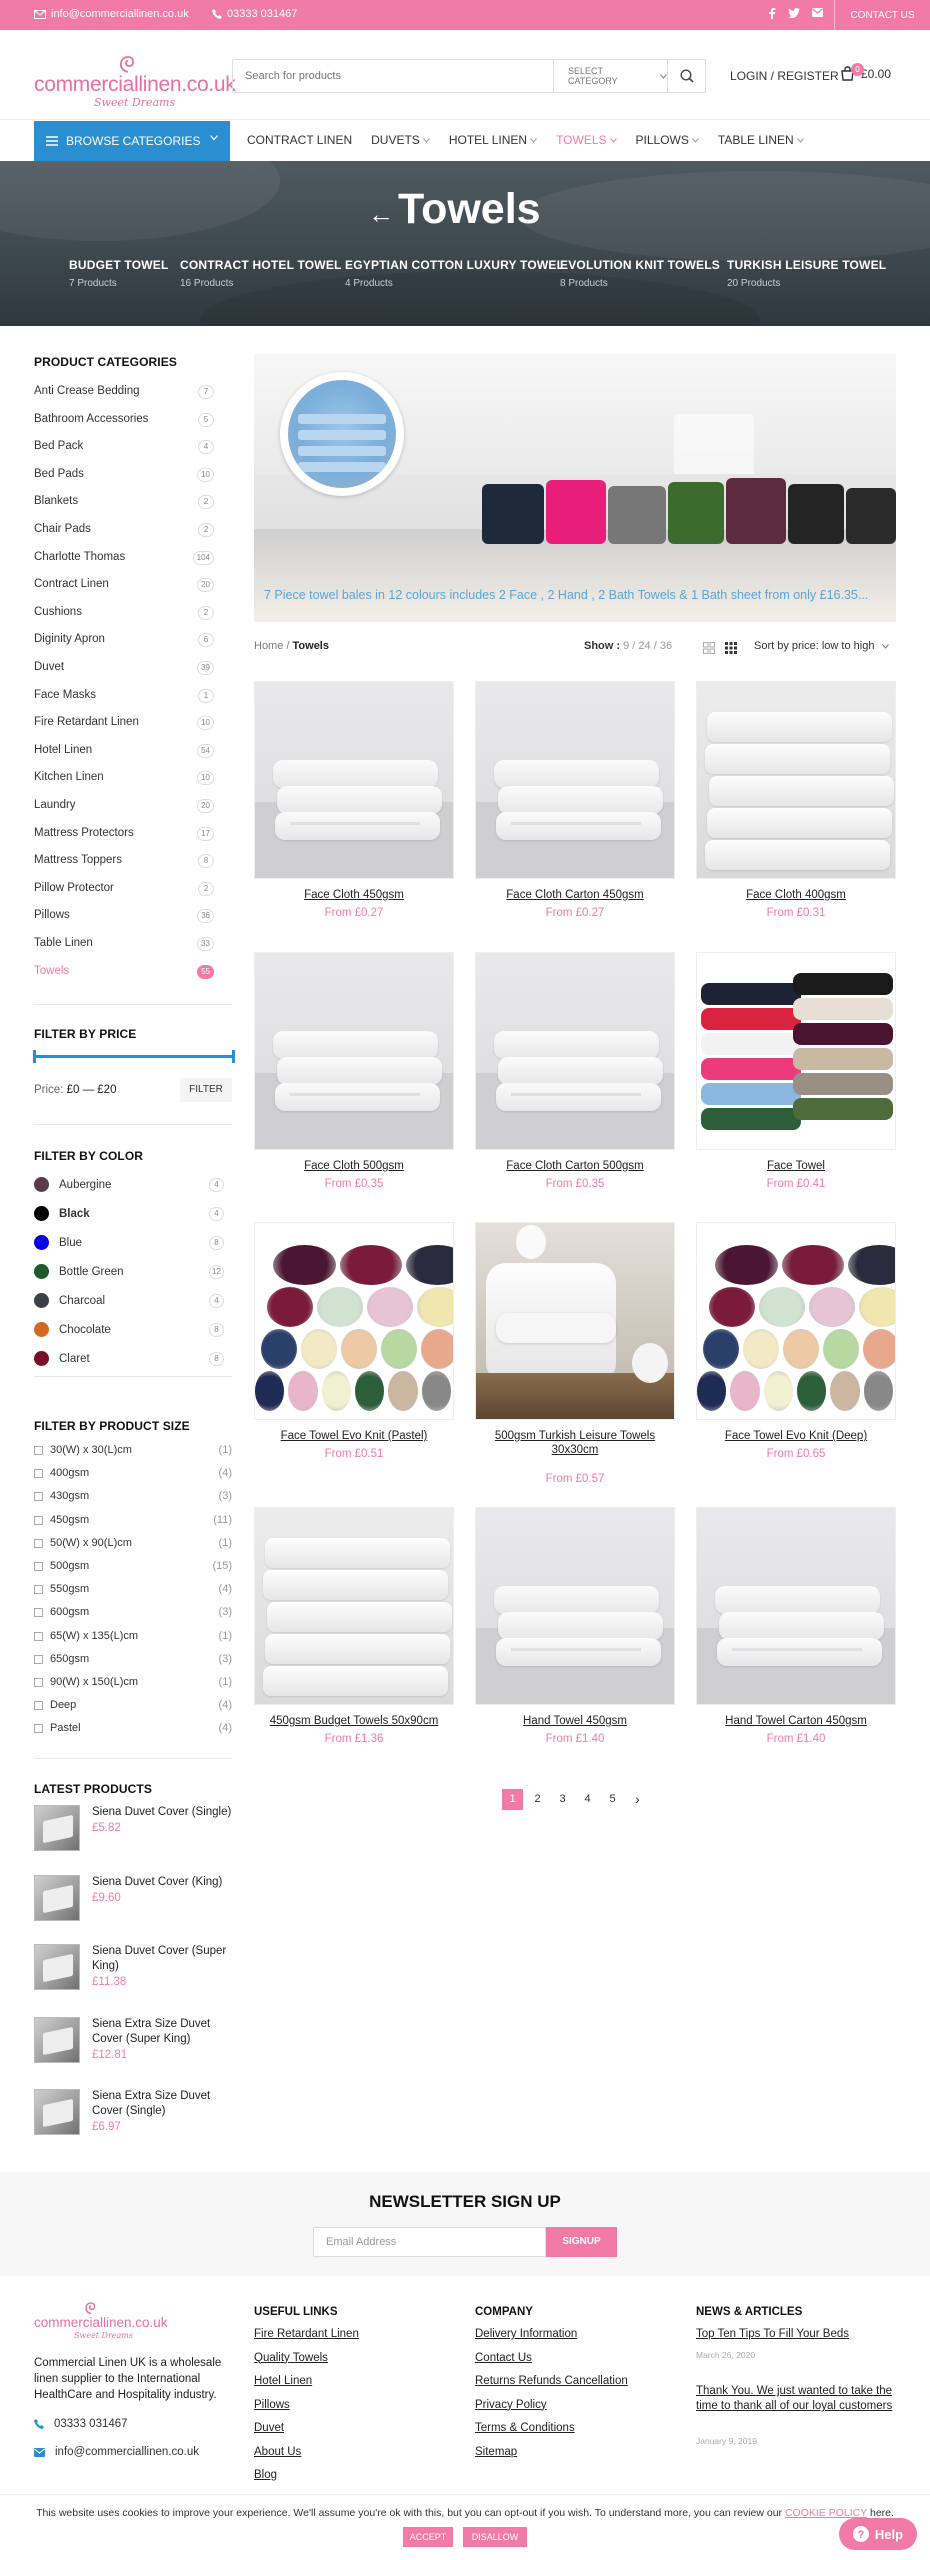 The image size is (930, 2560). What do you see at coordinates (133, 1637) in the screenshot?
I see `size-filter-item: 65(W) x 135(L)cm (1)` at bounding box center [133, 1637].